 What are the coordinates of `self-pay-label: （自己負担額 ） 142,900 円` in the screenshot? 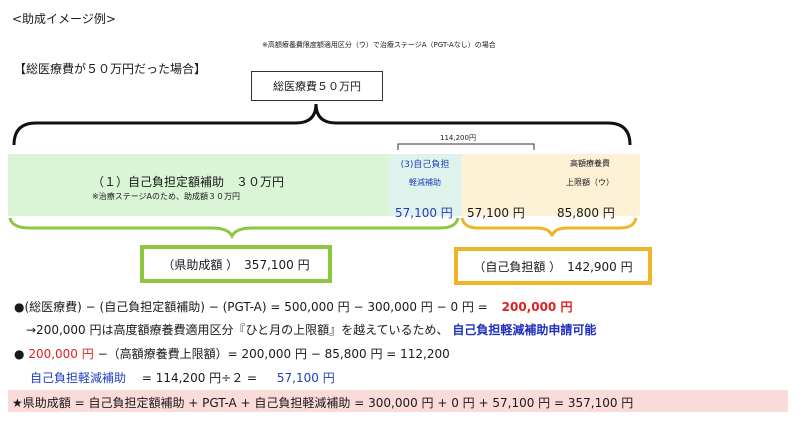 It's located at (553, 266).